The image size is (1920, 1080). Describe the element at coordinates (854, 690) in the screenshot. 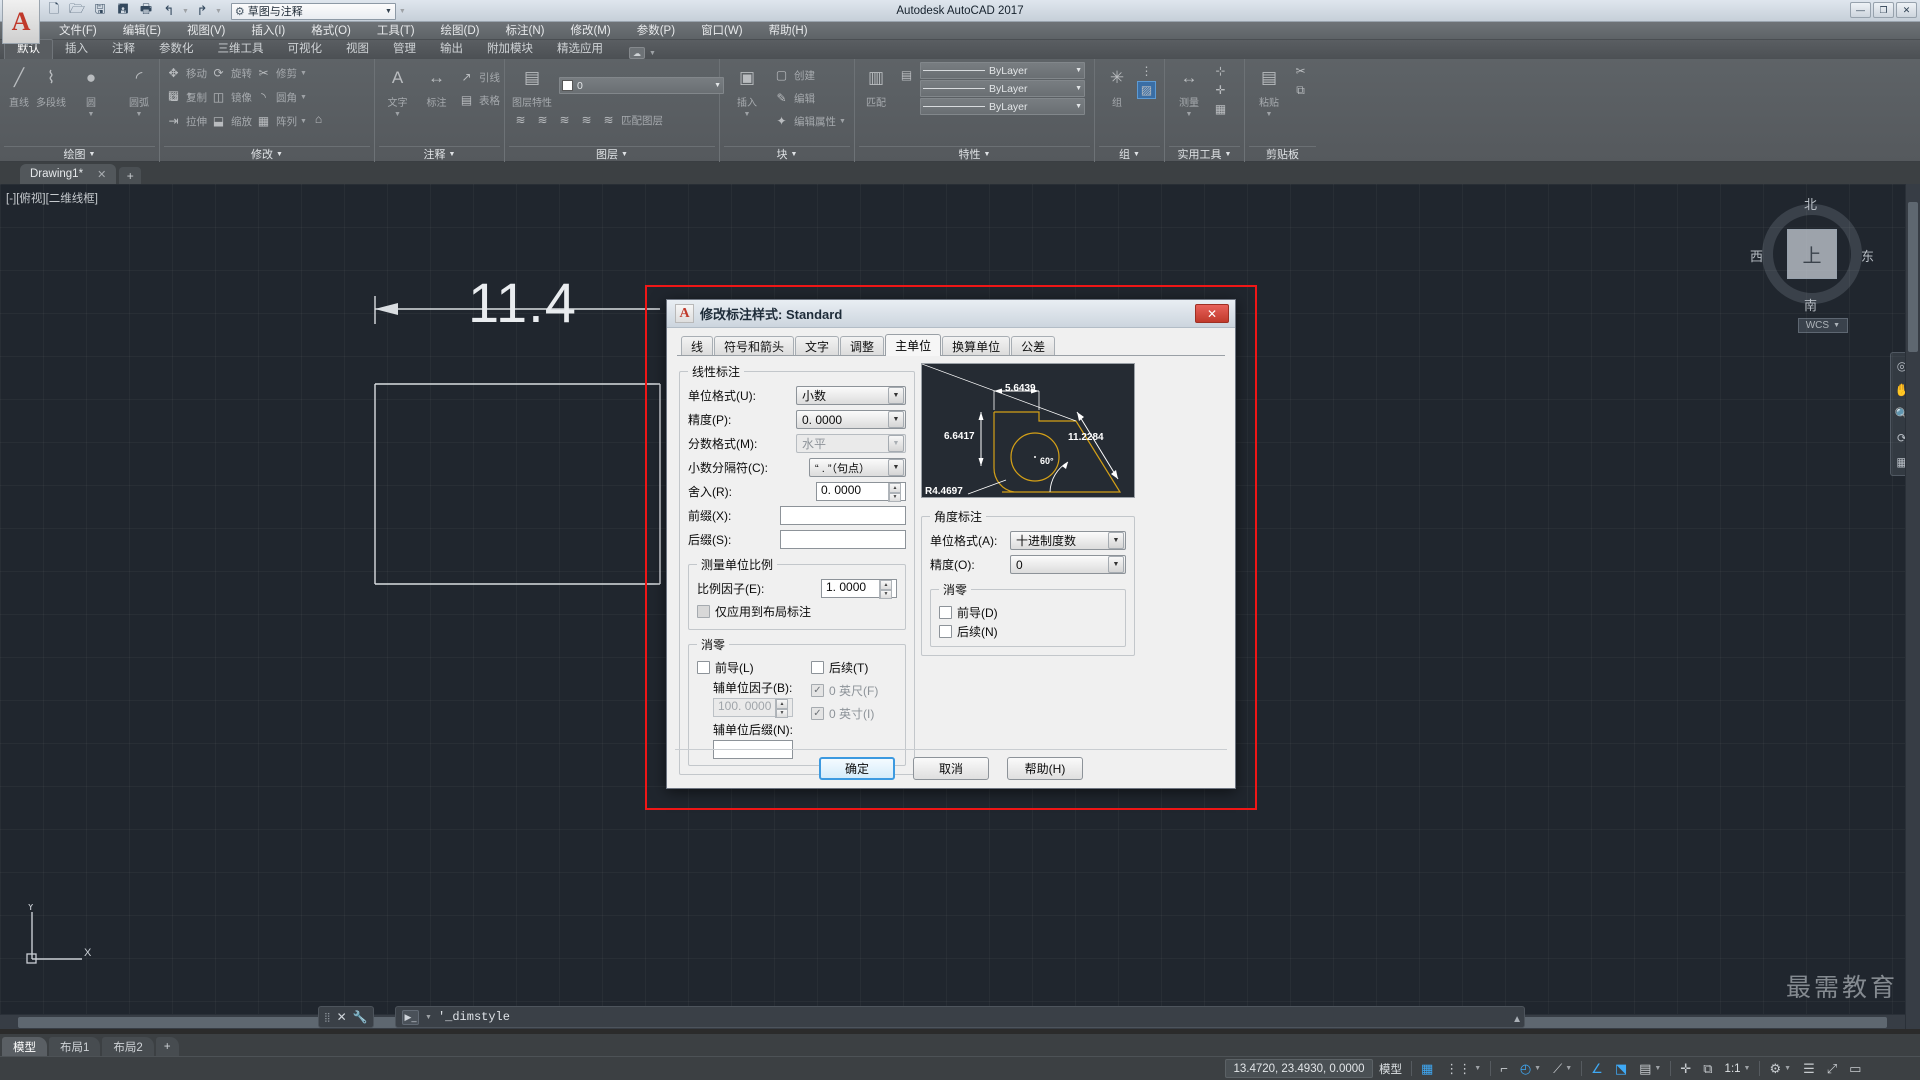

I see `feet-zero-row: ✓ 0 英尺(F)` at that location.